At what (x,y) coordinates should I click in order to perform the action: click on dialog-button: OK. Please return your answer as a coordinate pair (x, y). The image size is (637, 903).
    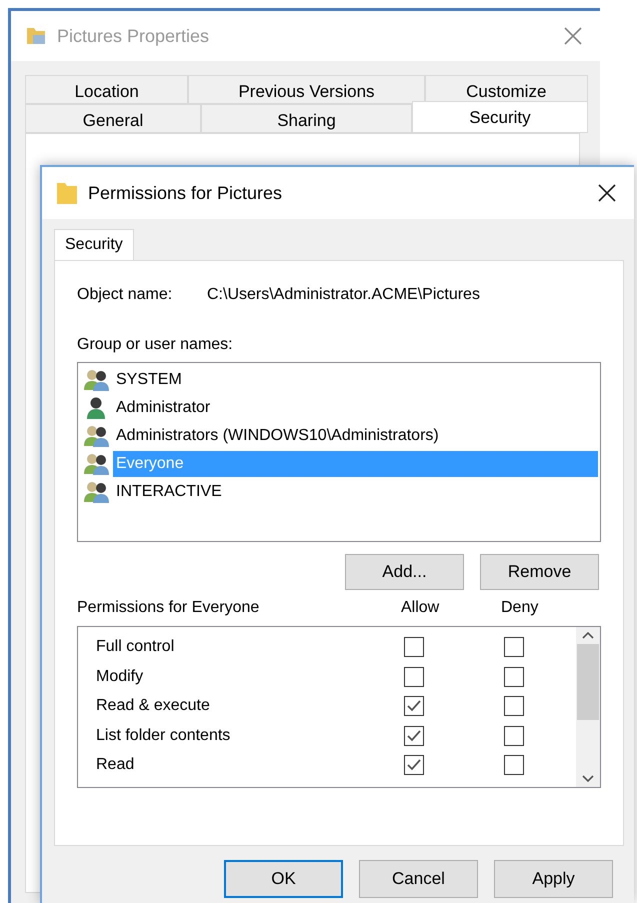
    Looking at the image, I should click on (283, 879).